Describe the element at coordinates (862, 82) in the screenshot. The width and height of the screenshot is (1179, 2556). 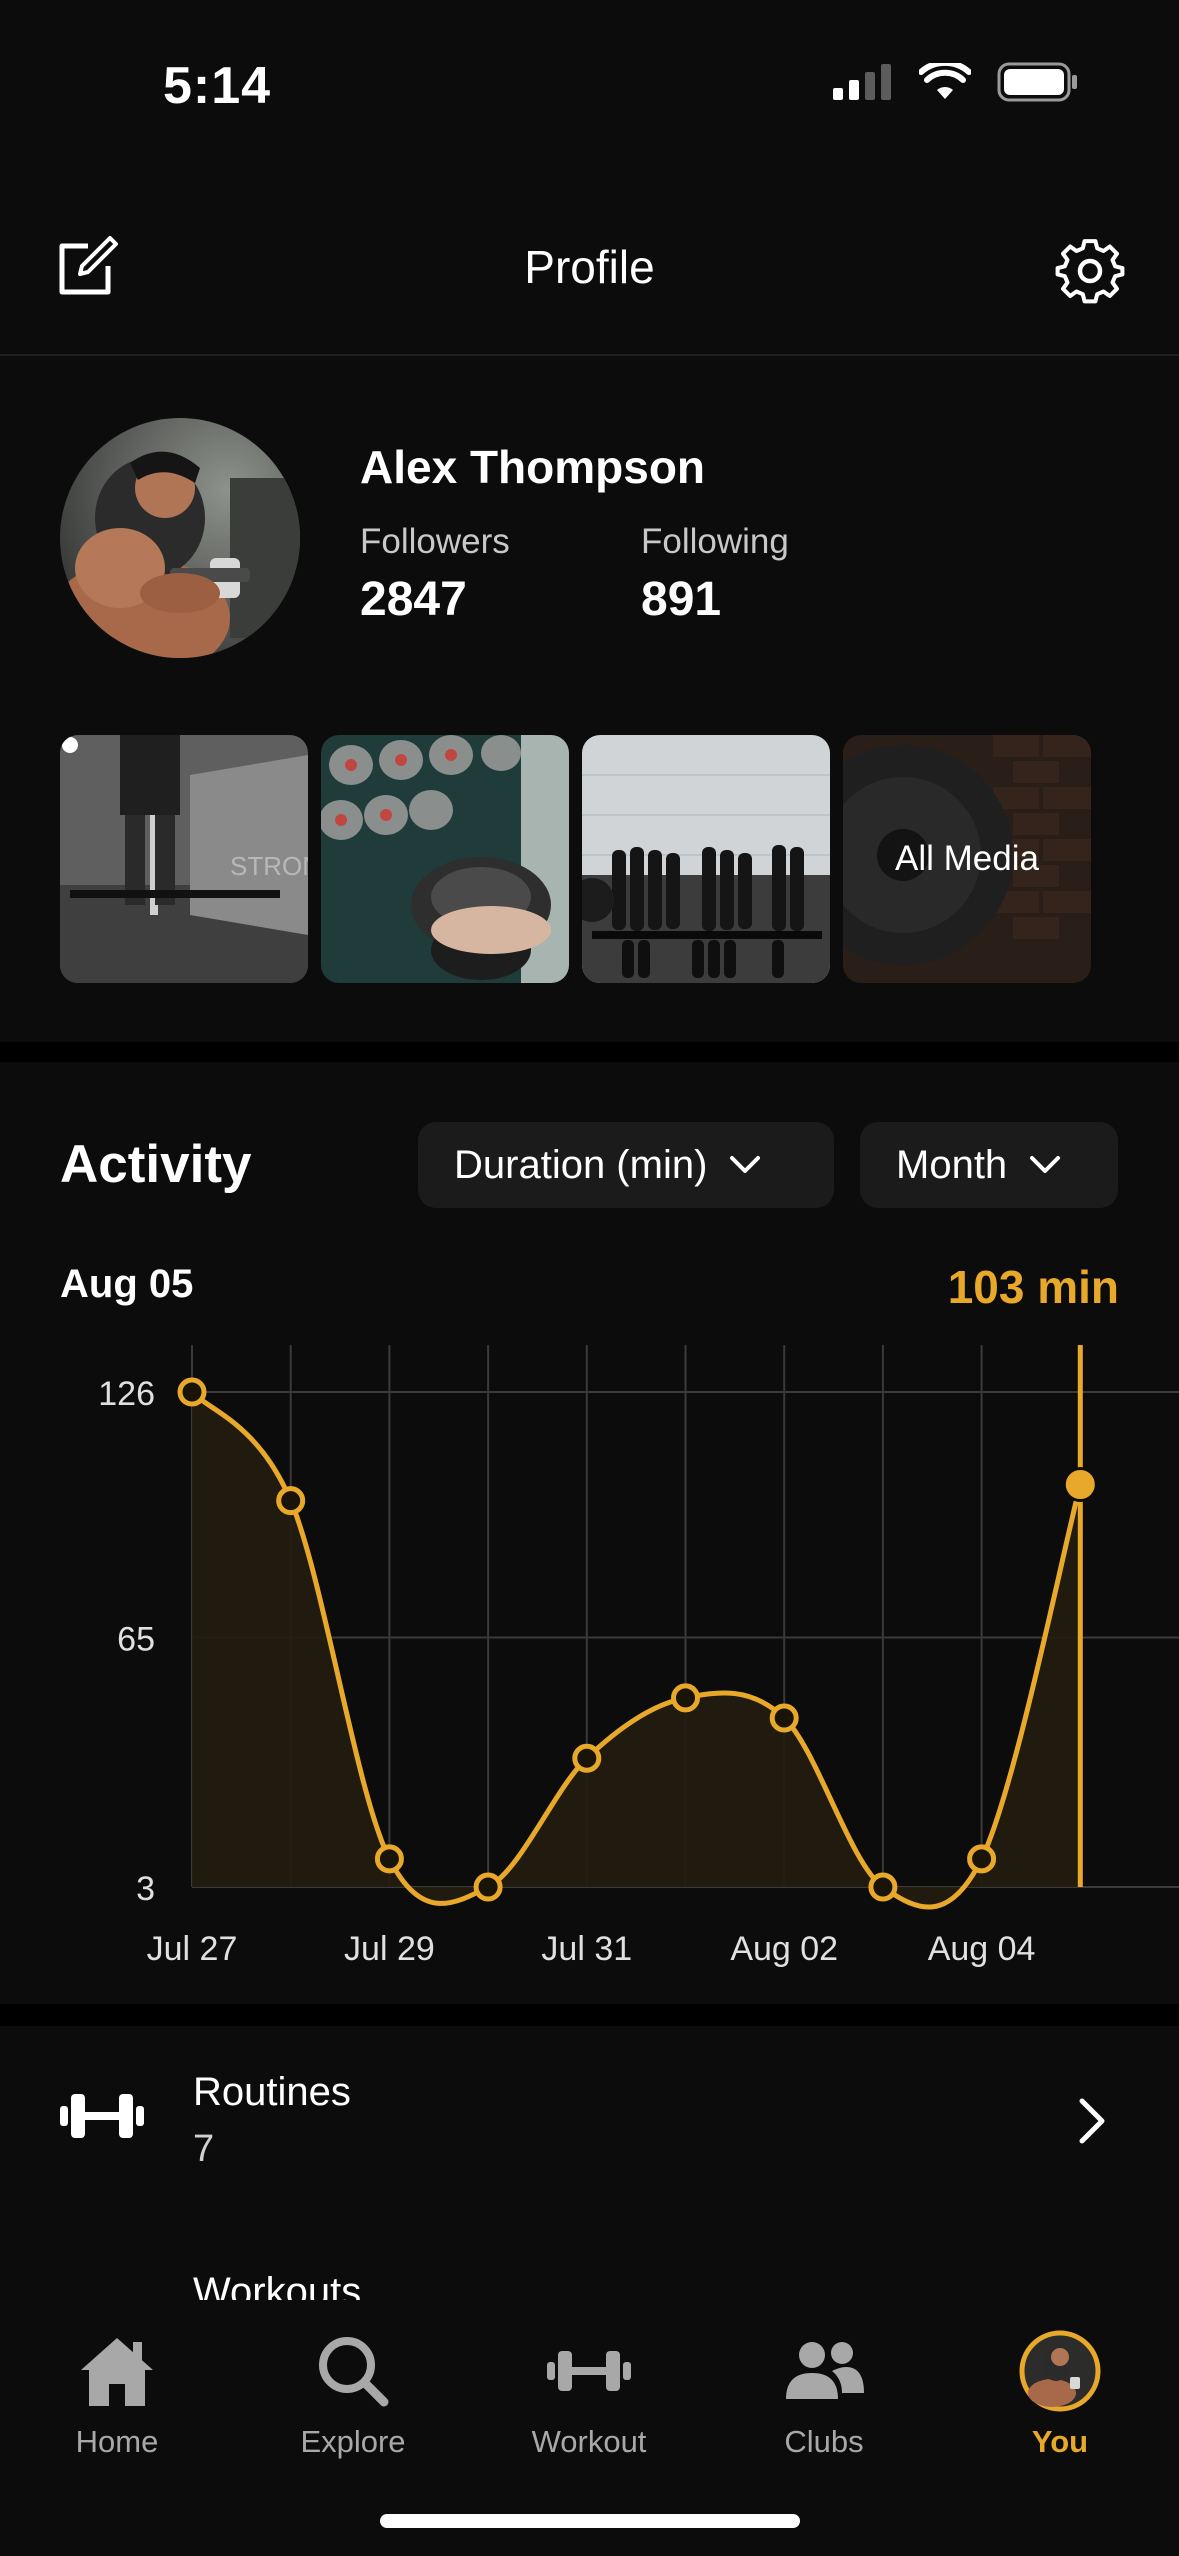
I see `cellular-signal-icon` at that location.